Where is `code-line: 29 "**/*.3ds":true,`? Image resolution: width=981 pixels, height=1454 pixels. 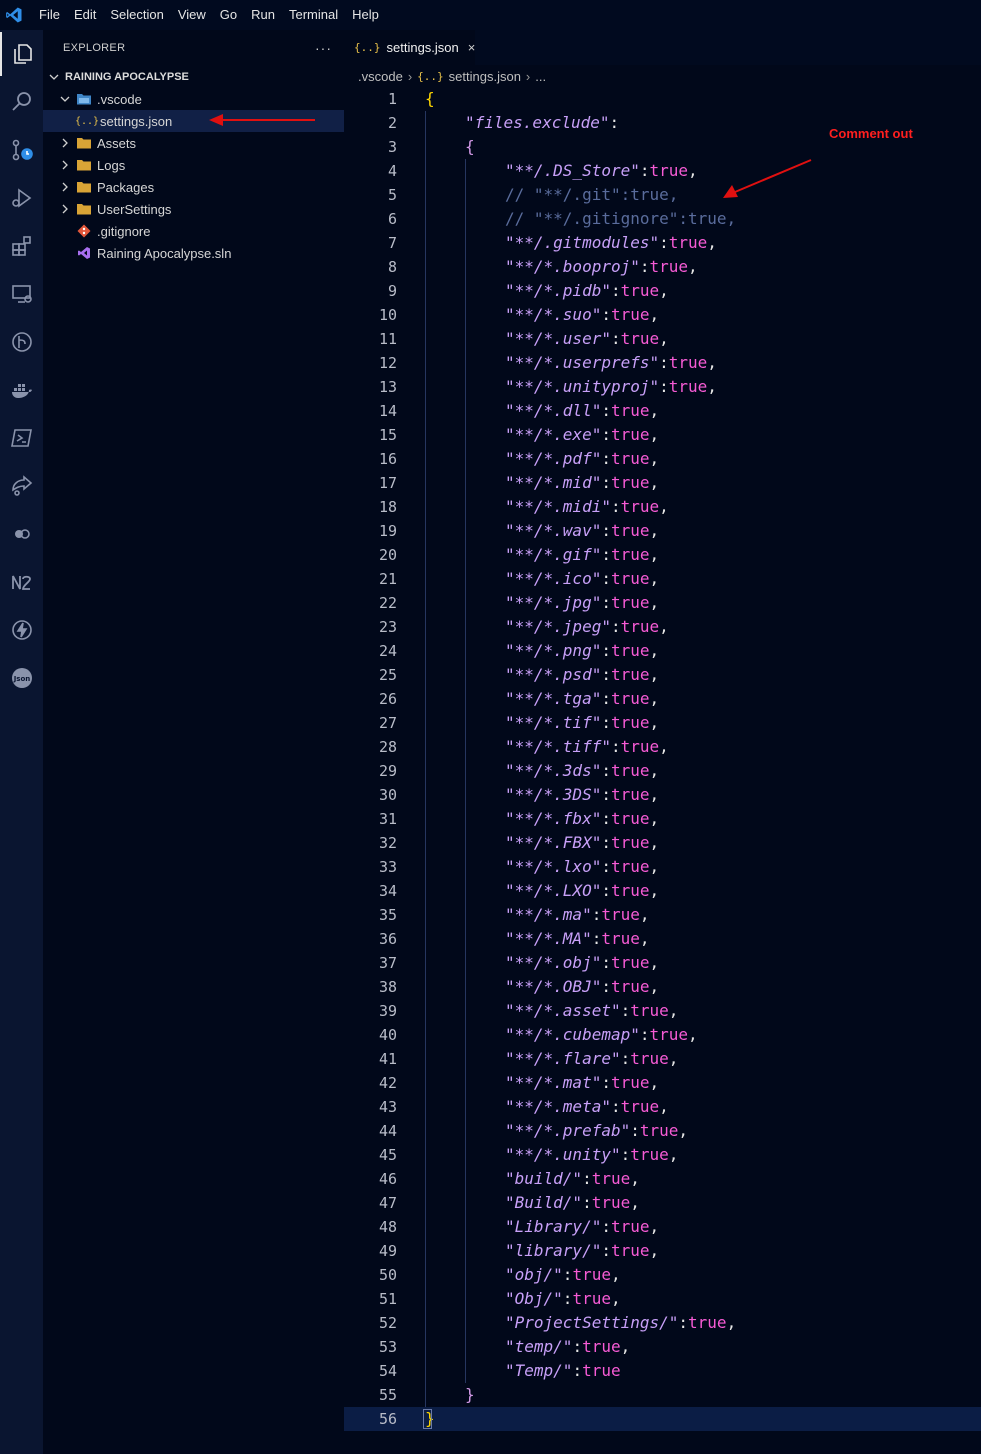
code-line: 29 "**/*.3ds":true, is located at coordinates (662, 771).